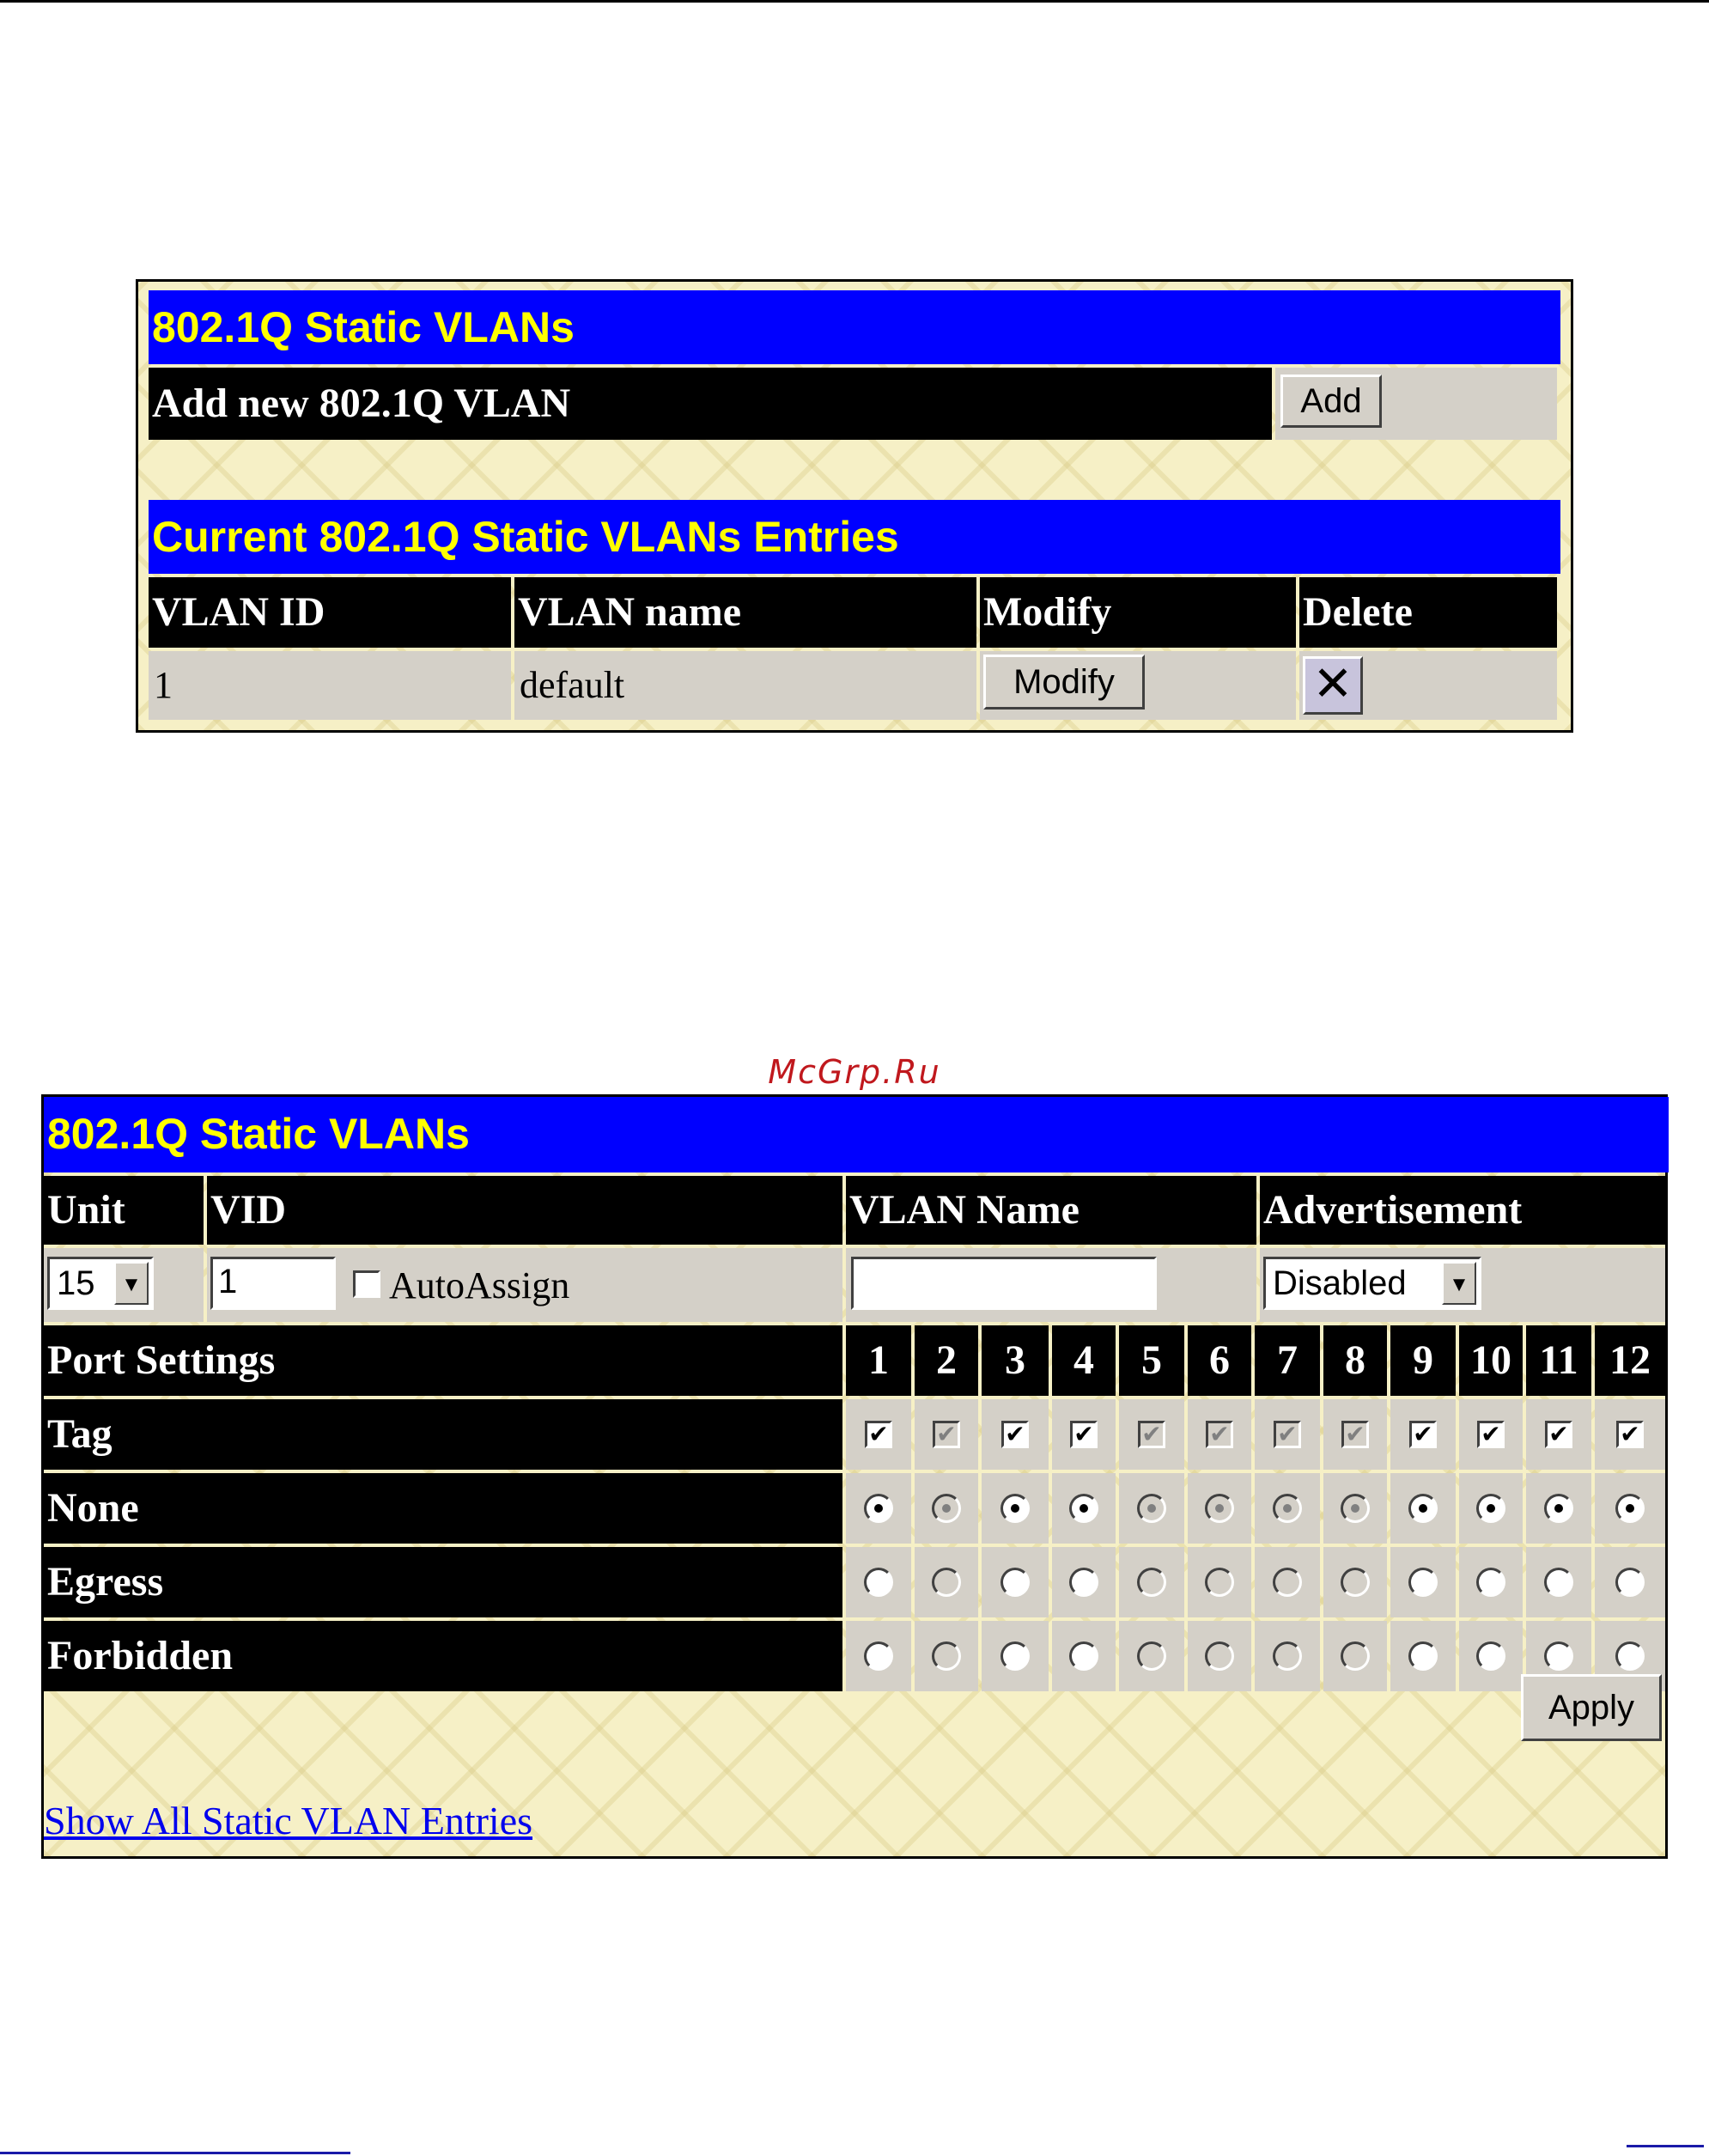  I want to click on port-header-8: 8, so click(1355, 1360).